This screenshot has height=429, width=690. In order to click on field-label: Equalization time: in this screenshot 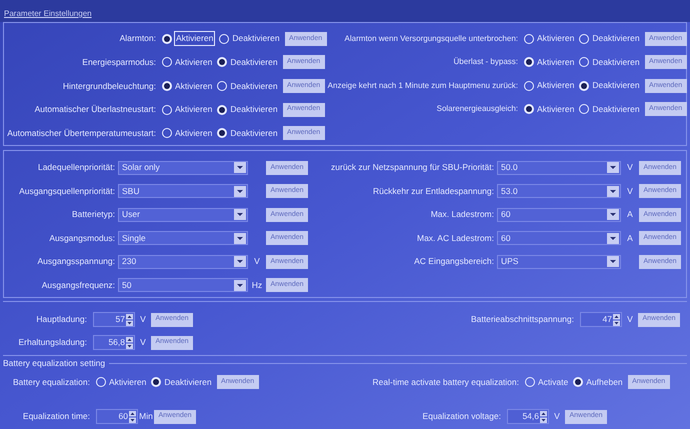, I will do `click(56, 416)`.